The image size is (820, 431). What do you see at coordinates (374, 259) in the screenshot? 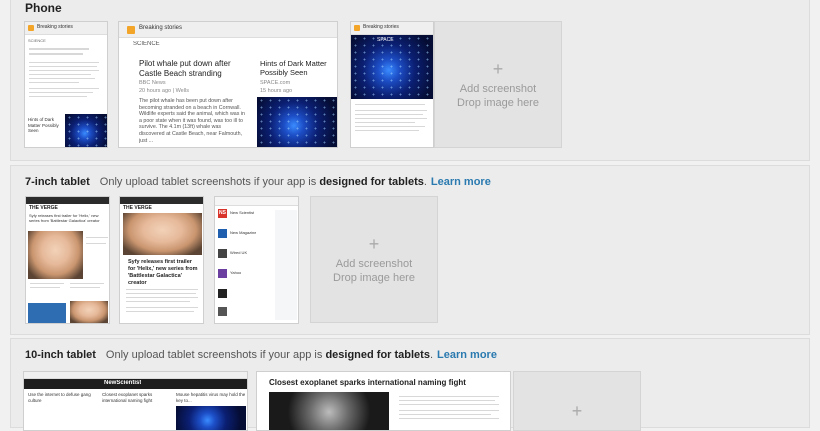
I see `tablet7-add-screenshot-dropzone: + Add screenshot Drop image here` at bounding box center [374, 259].